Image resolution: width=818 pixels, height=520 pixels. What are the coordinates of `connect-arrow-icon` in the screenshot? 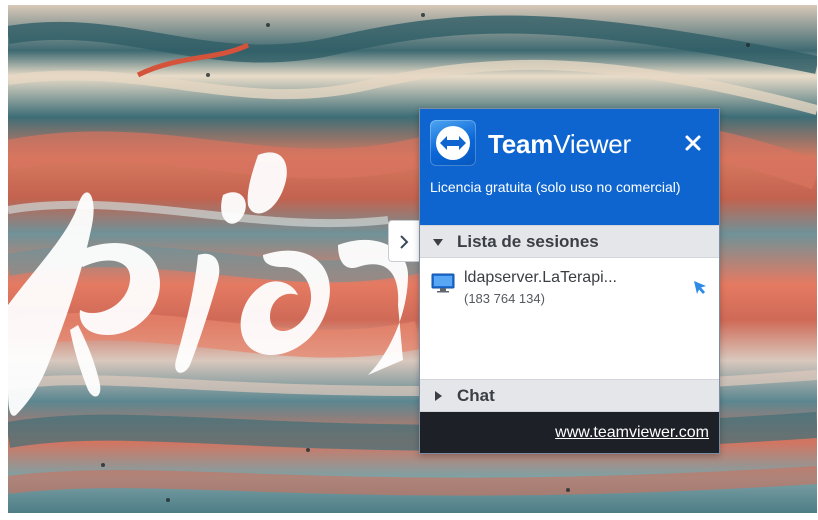 It's located at (700, 287).